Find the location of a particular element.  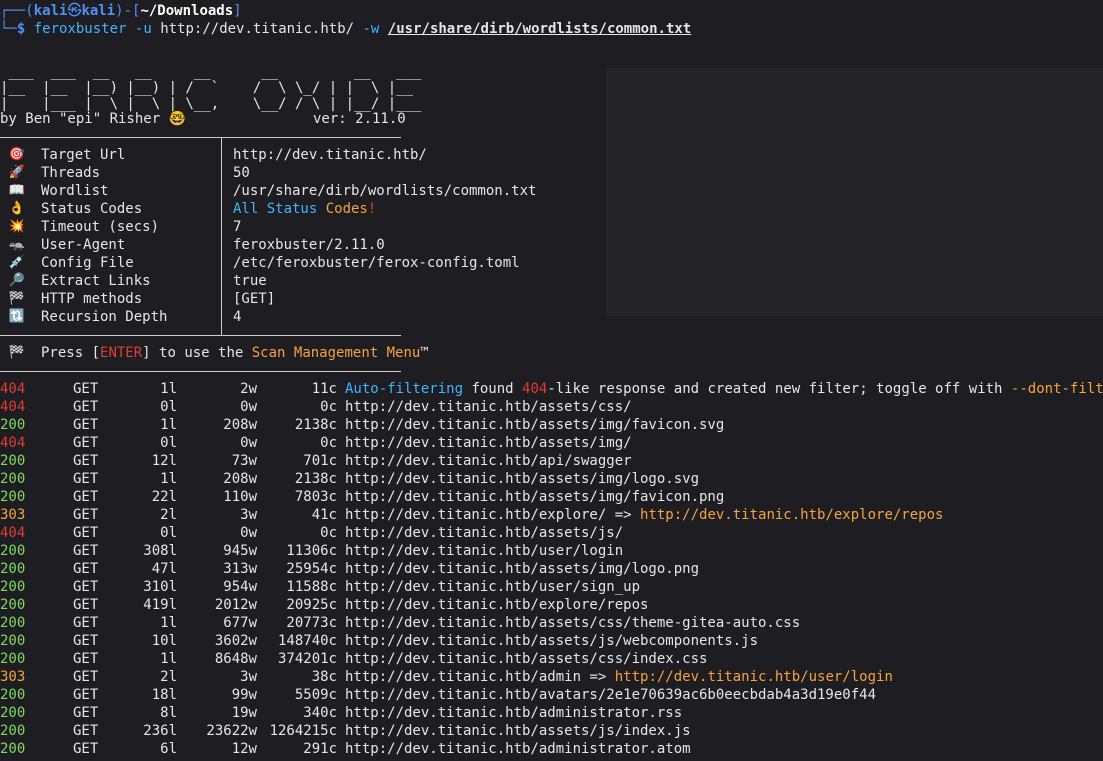

result-url: http://dev.titanic.htb/assets/img/ is located at coordinates (488, 443).